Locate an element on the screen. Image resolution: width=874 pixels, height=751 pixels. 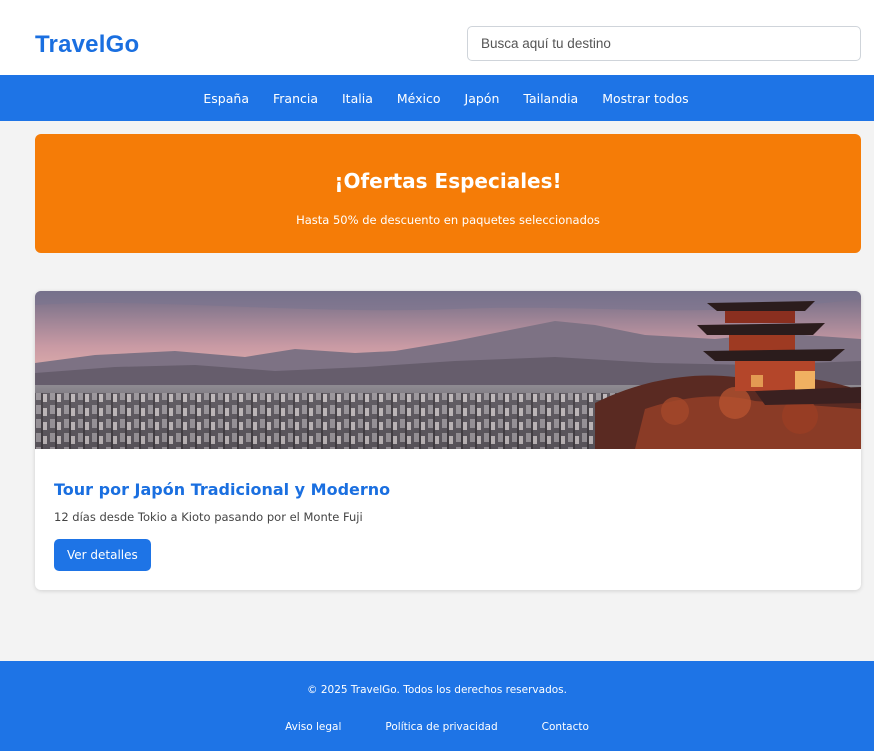
nav-item-japon: Japón is located at coordinates (482, 98).